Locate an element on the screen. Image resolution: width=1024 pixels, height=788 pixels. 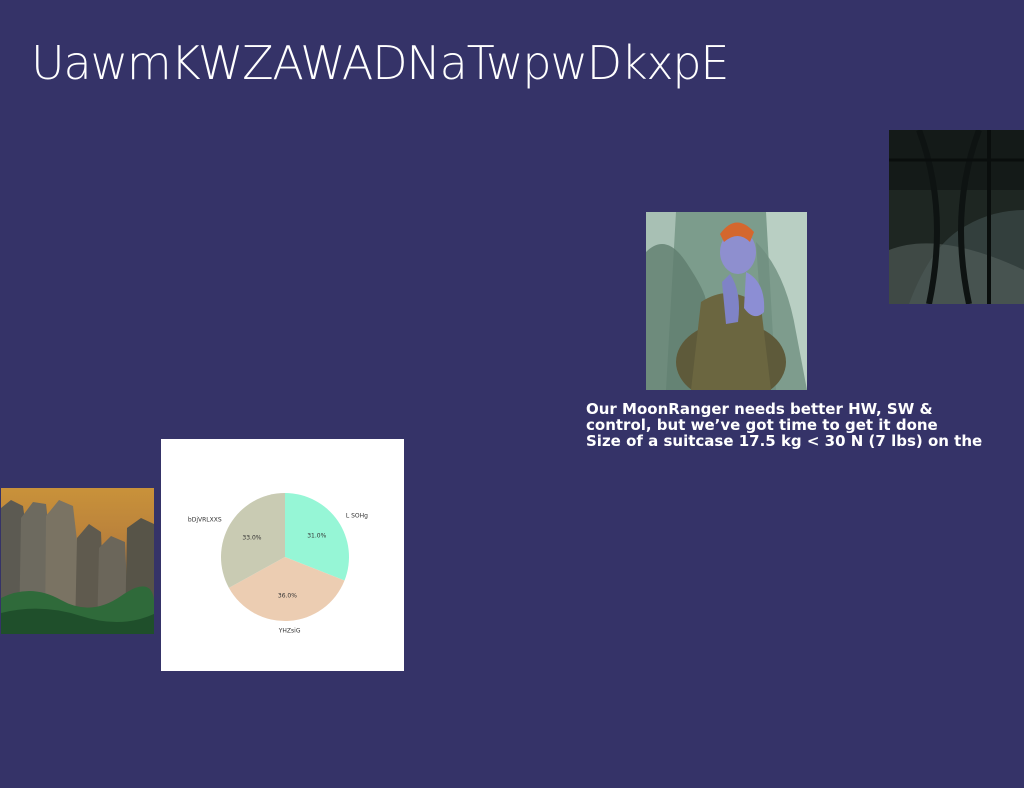
portrait-photo is located at coordinates (726, 301).